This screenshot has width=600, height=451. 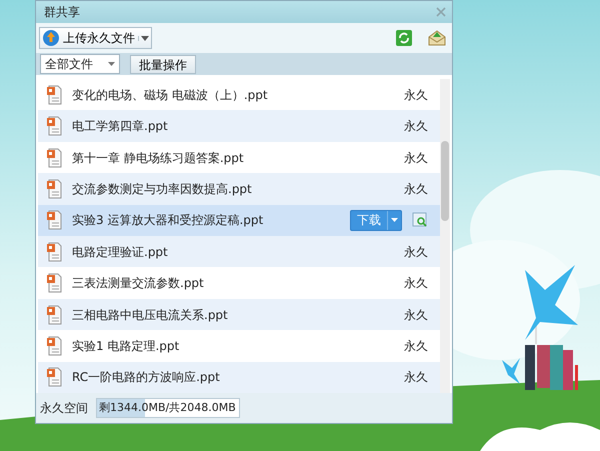 What do you see at coordinates (404, 38) in the screenshot?
I see `refresh-icon` at bounding box center [404, 38].